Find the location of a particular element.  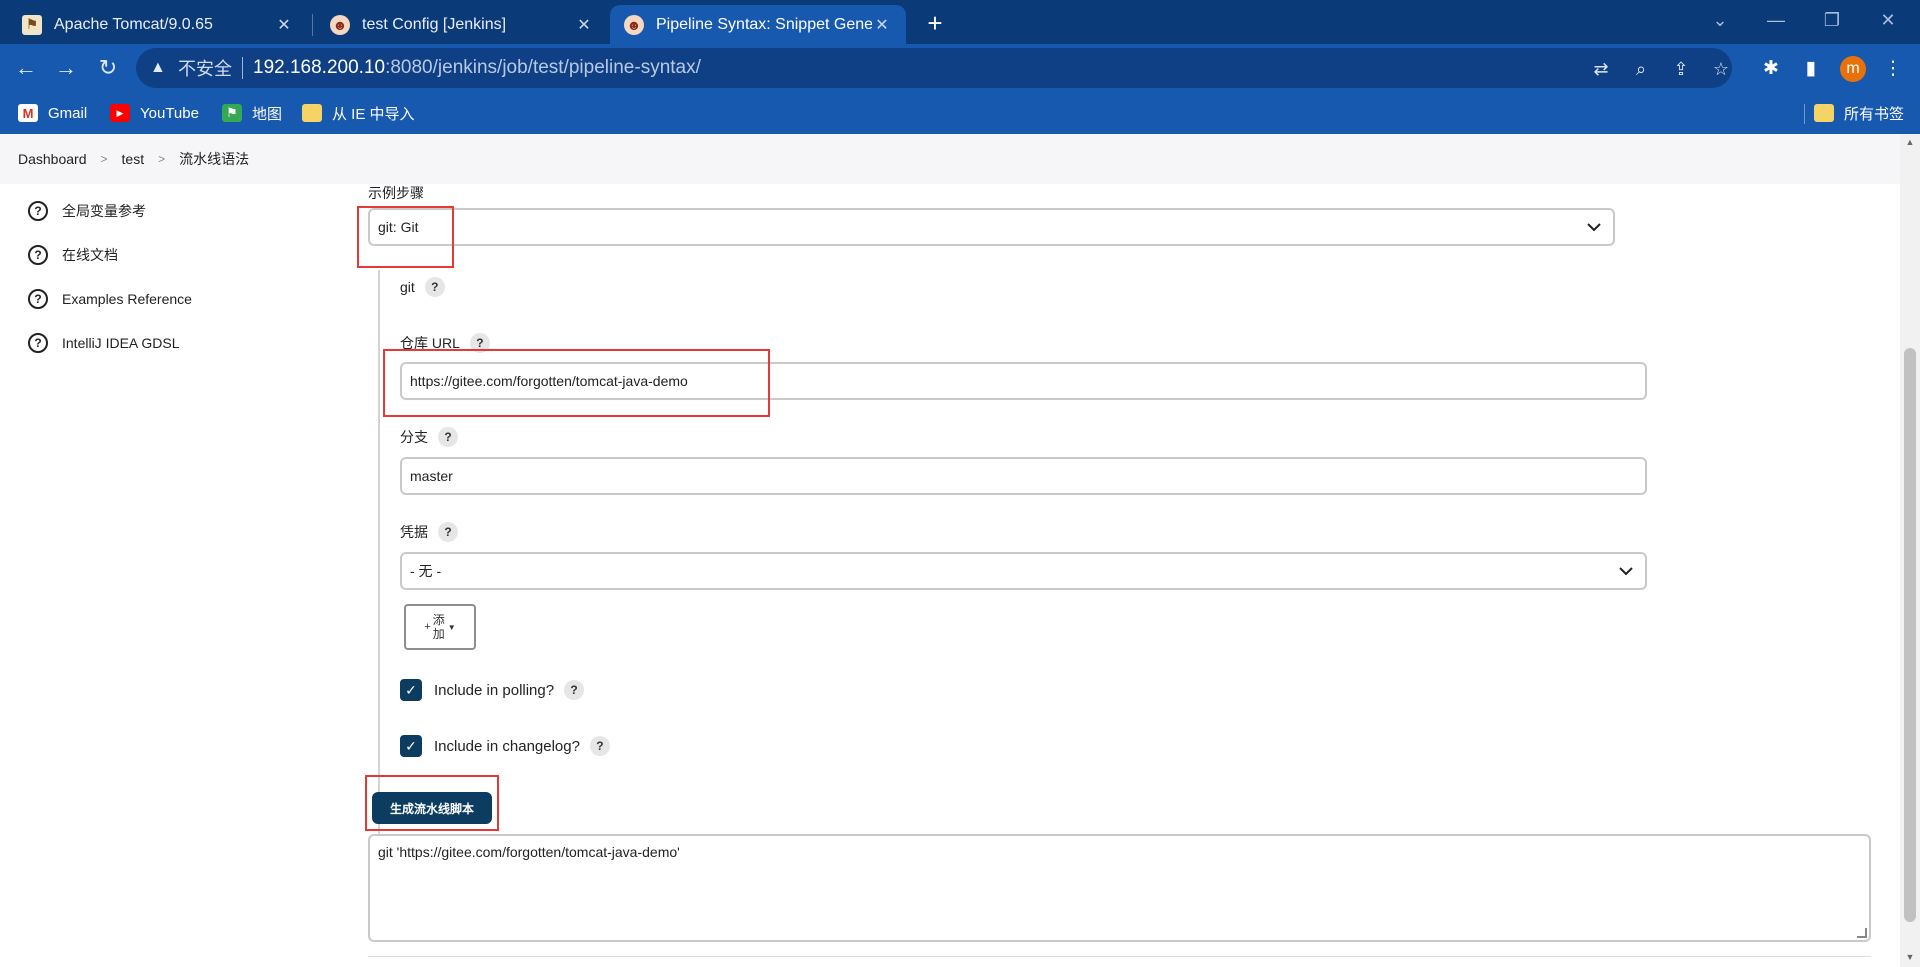

caret-down-icon: ▼ is located at coordinates (451, 627).